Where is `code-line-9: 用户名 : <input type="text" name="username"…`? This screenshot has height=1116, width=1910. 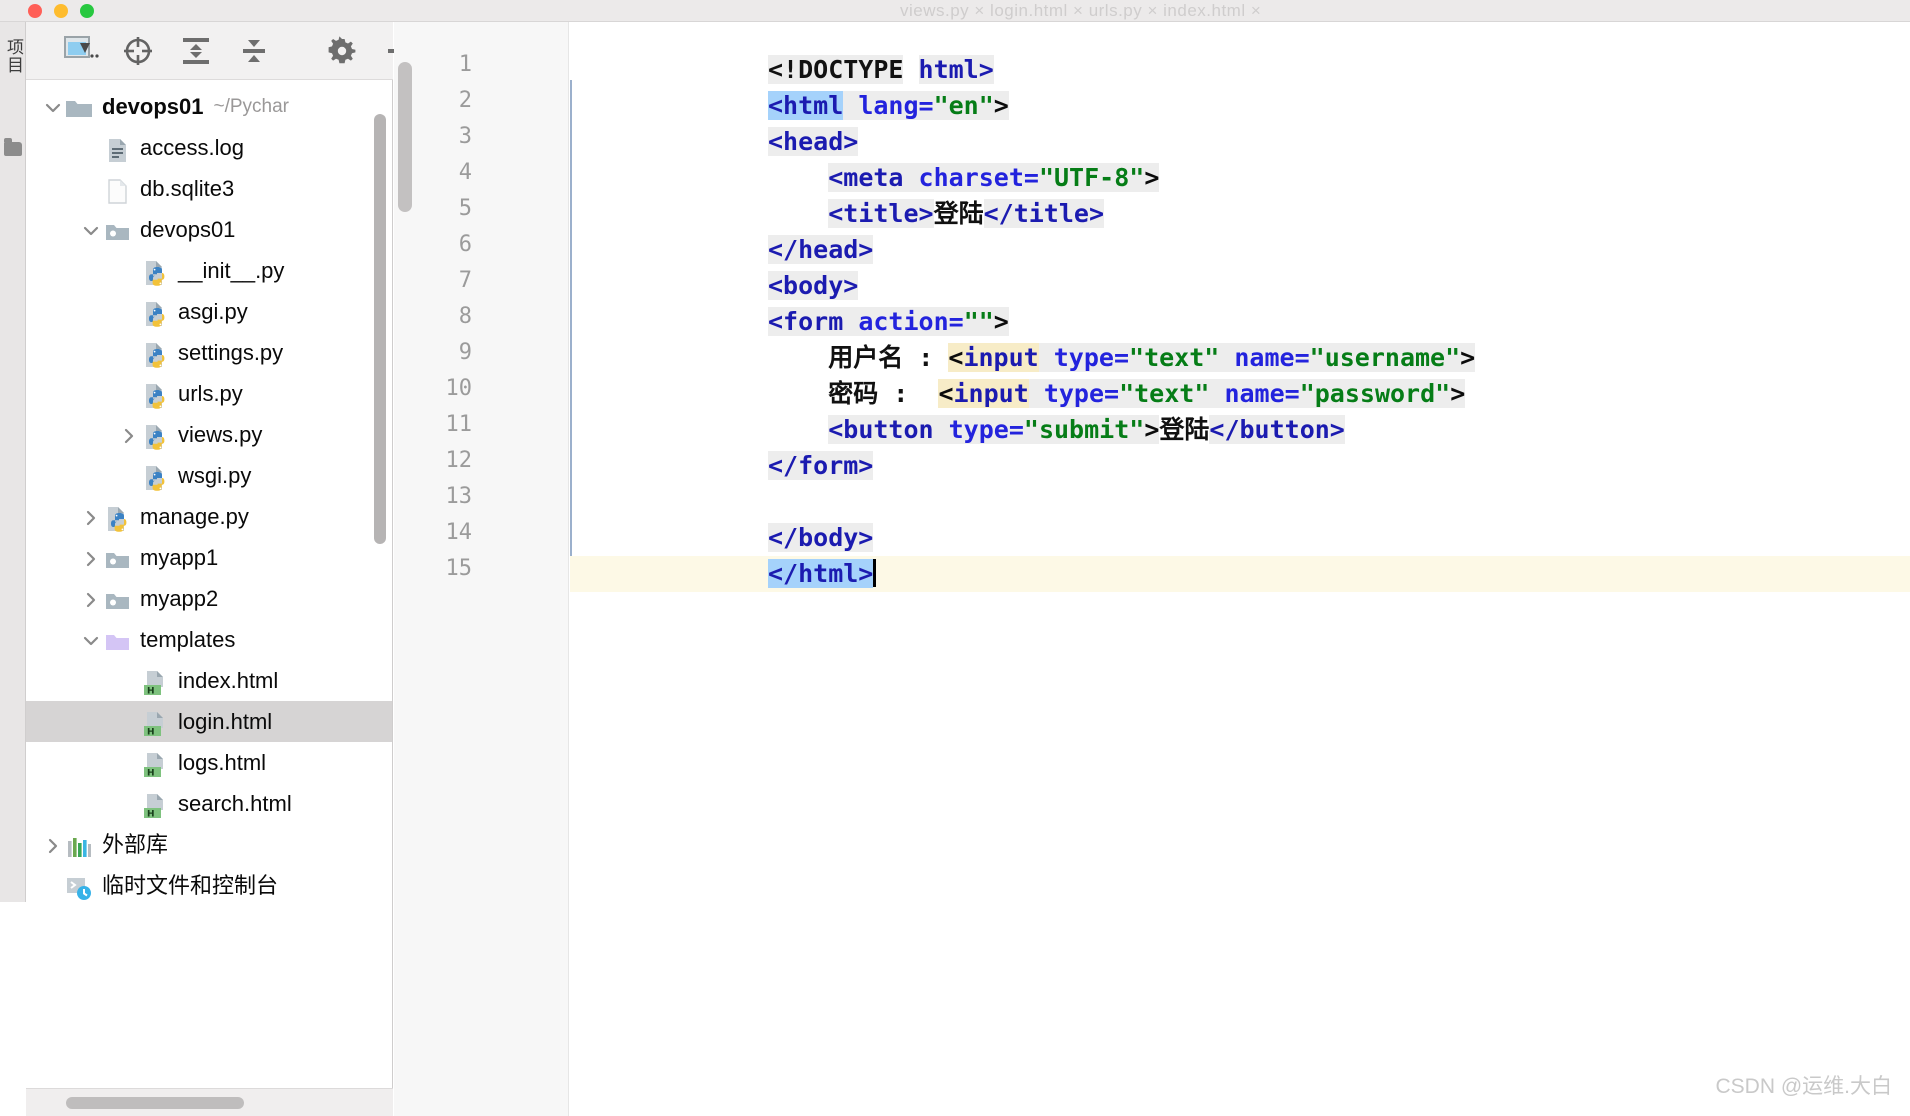
code-line-9: 用户名 : <input type="text" name="username"… is located at coordinates (1122, 358).